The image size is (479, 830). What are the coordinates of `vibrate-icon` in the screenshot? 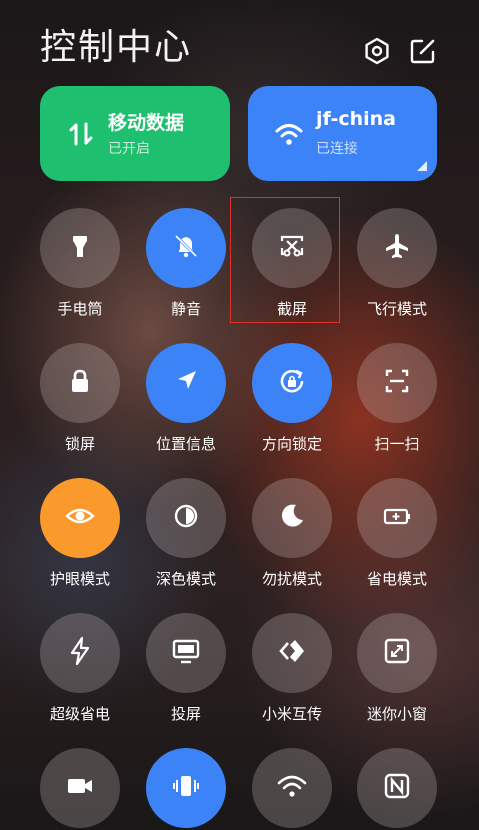 It's located at (186, 788).